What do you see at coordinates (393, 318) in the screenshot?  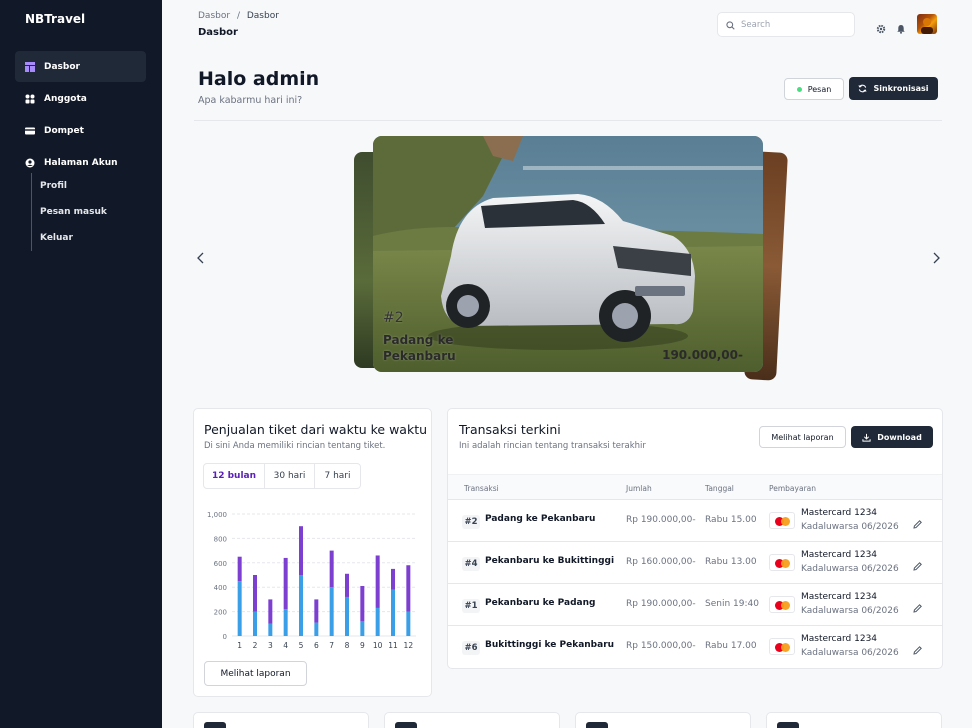 I see `carousel-number: #2` at bounding box center [393, 318].